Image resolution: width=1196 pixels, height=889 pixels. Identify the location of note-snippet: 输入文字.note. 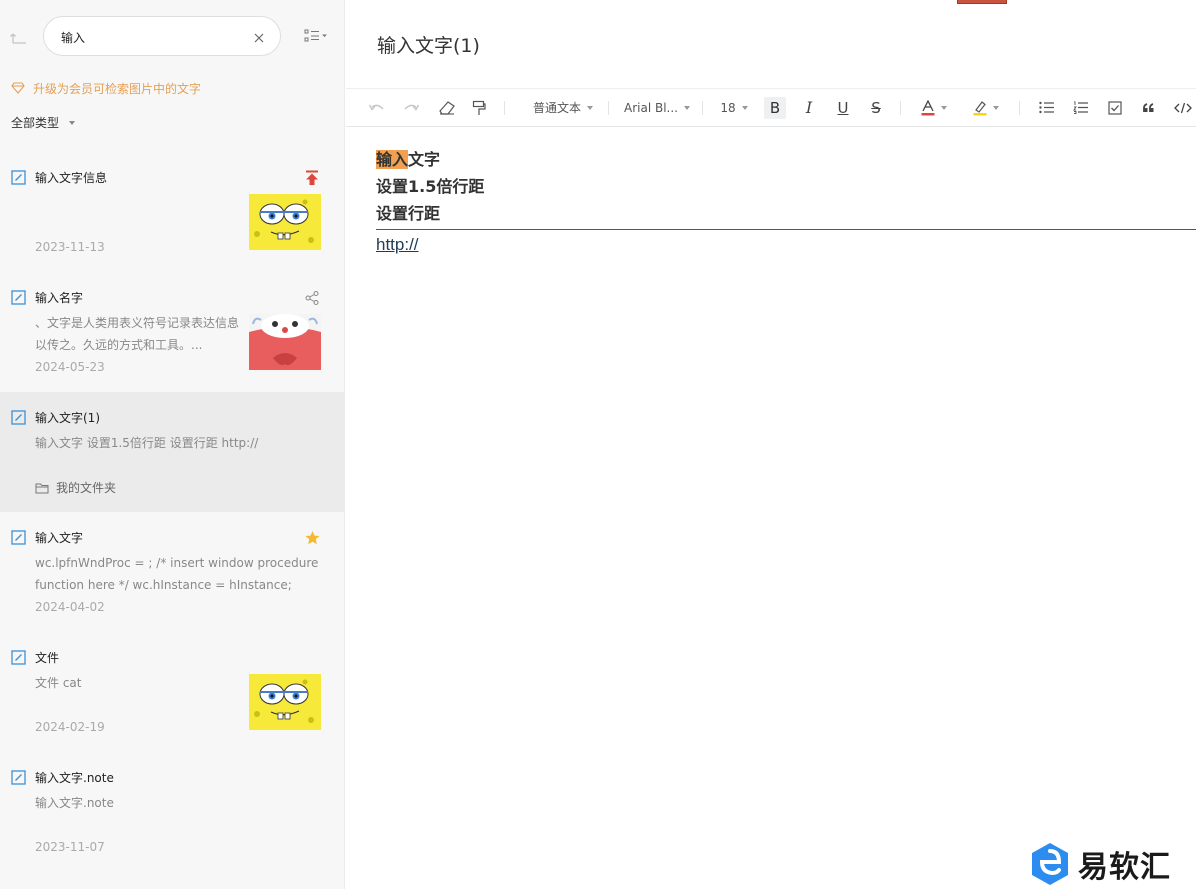
(74, 803).